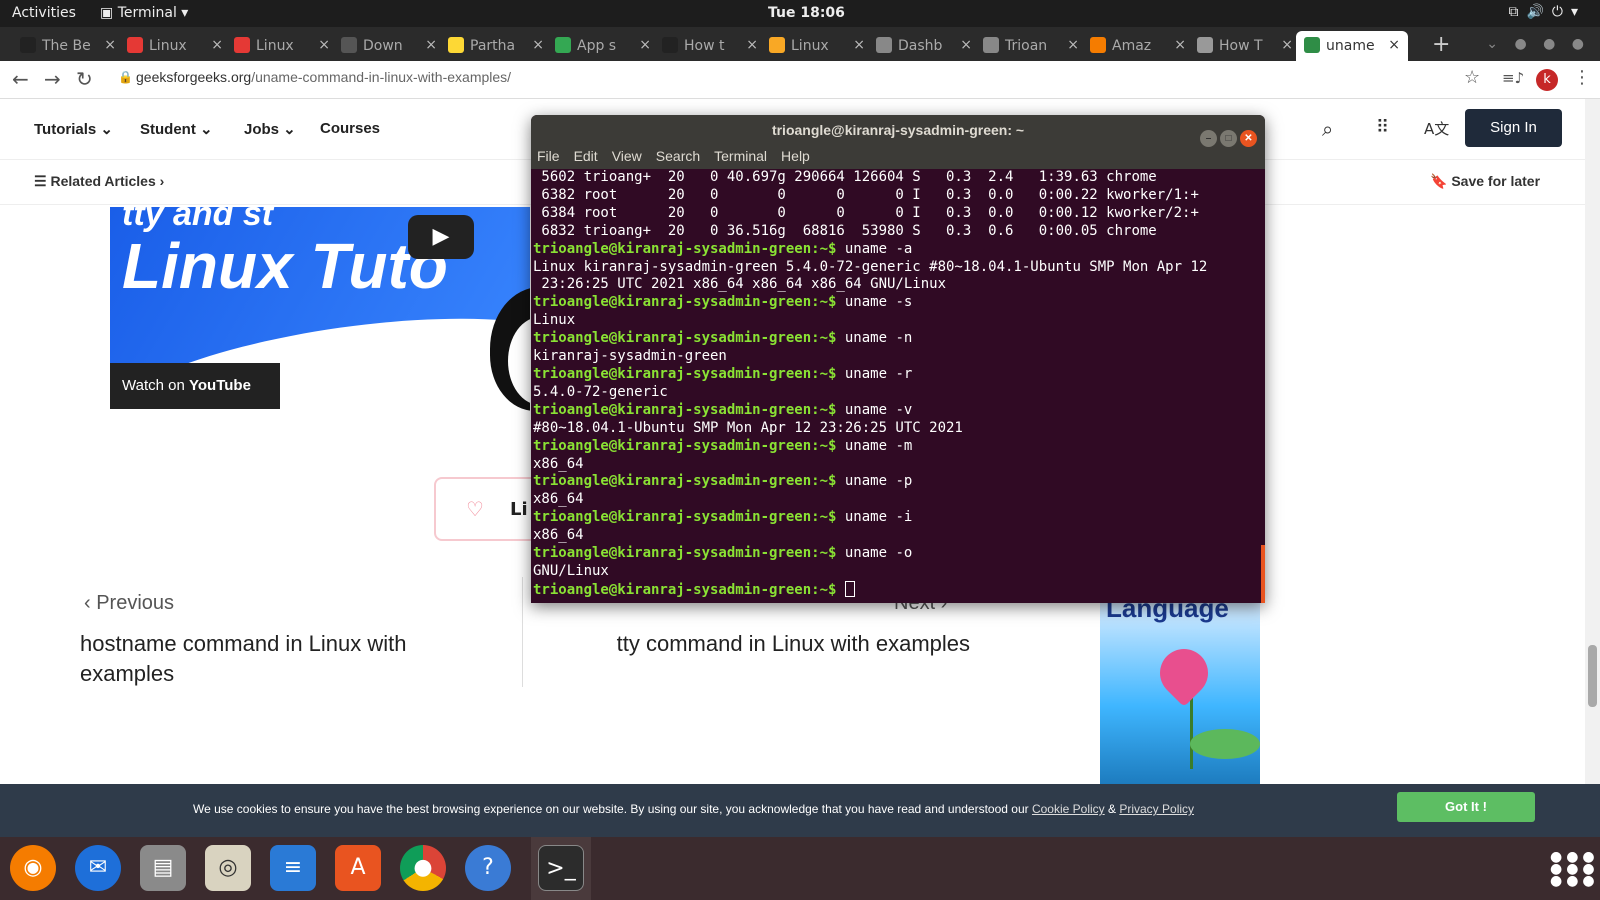 This screenshot has width=1600, height=900. I want to click on show-applications-icon: ●●● ●●● ●●●, so click(1574, 869).